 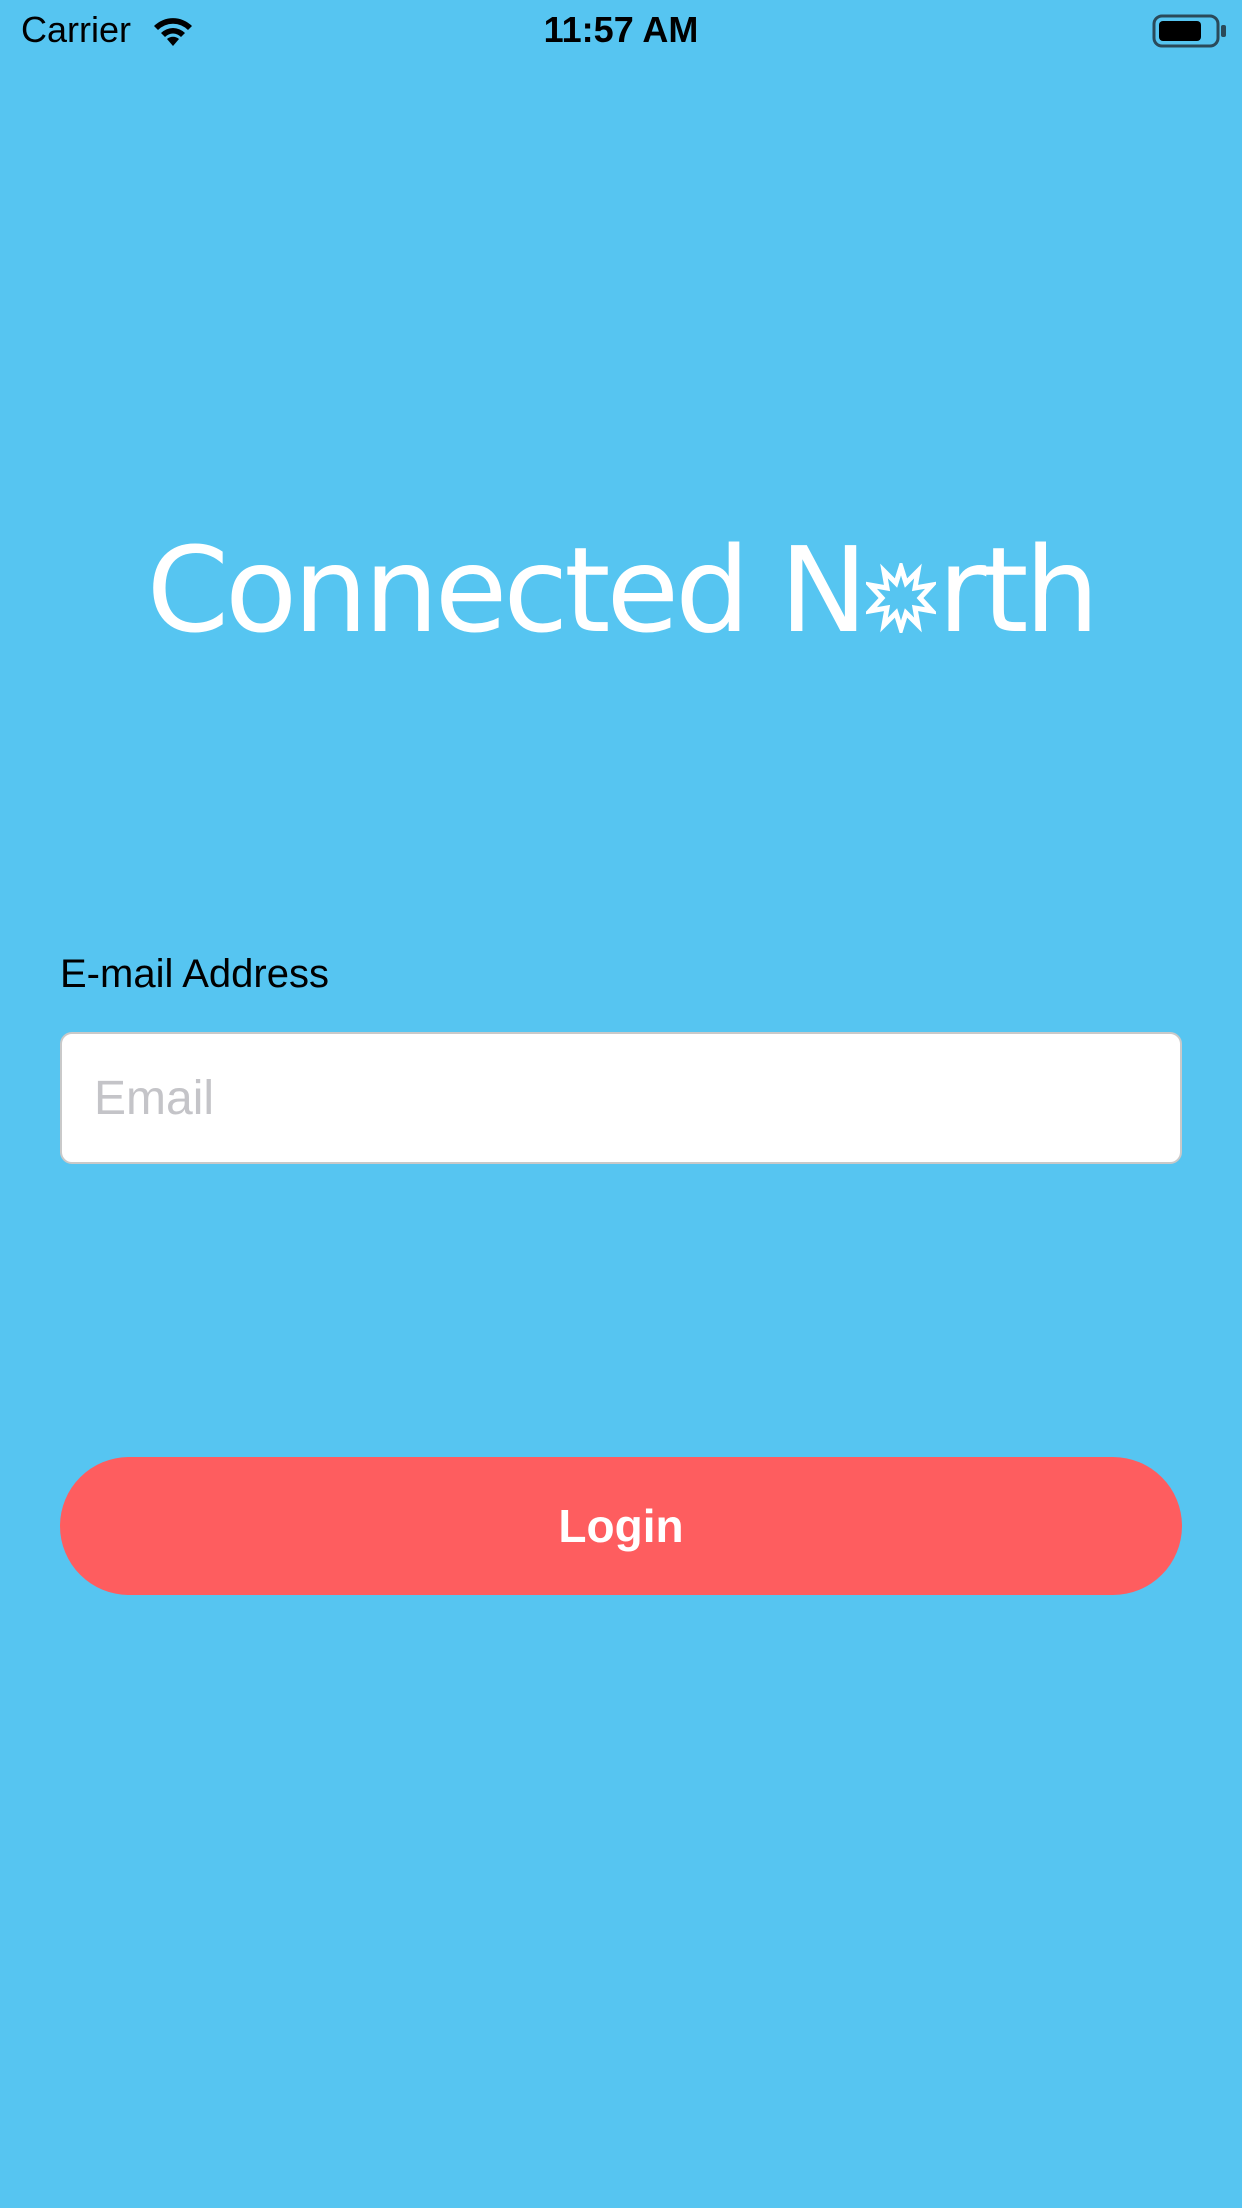 I want to click on logo-text-start: Connected N, so click(x=507, y=590).